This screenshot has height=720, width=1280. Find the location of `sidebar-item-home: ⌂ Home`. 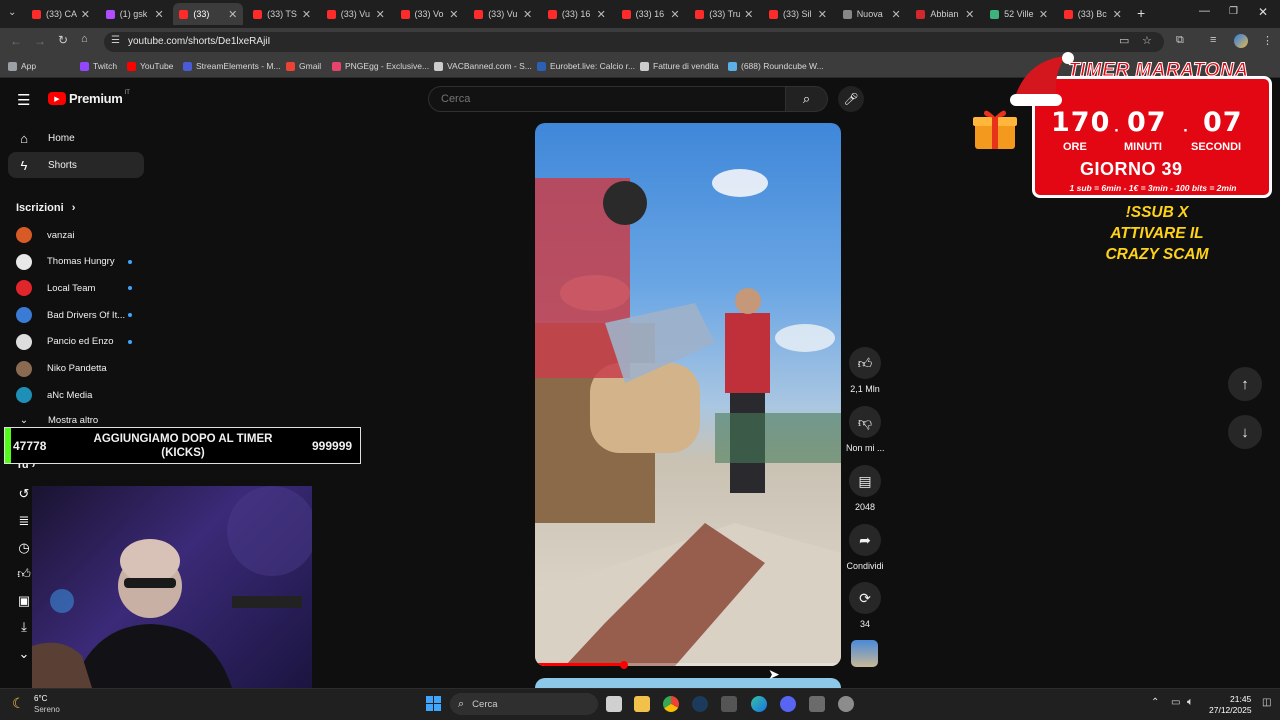

sidebar-item-home: ⌂ Home is located at coordinates (76, 138).